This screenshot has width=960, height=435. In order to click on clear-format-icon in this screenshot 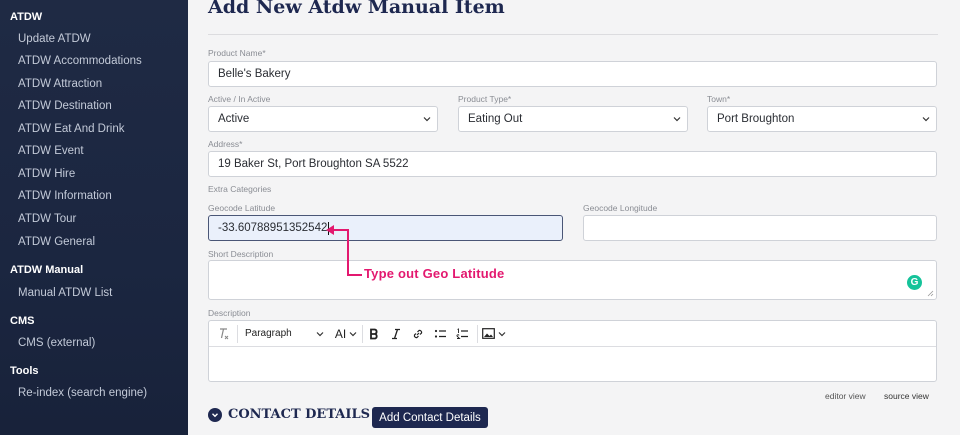, I will do `click(223, 334)`.